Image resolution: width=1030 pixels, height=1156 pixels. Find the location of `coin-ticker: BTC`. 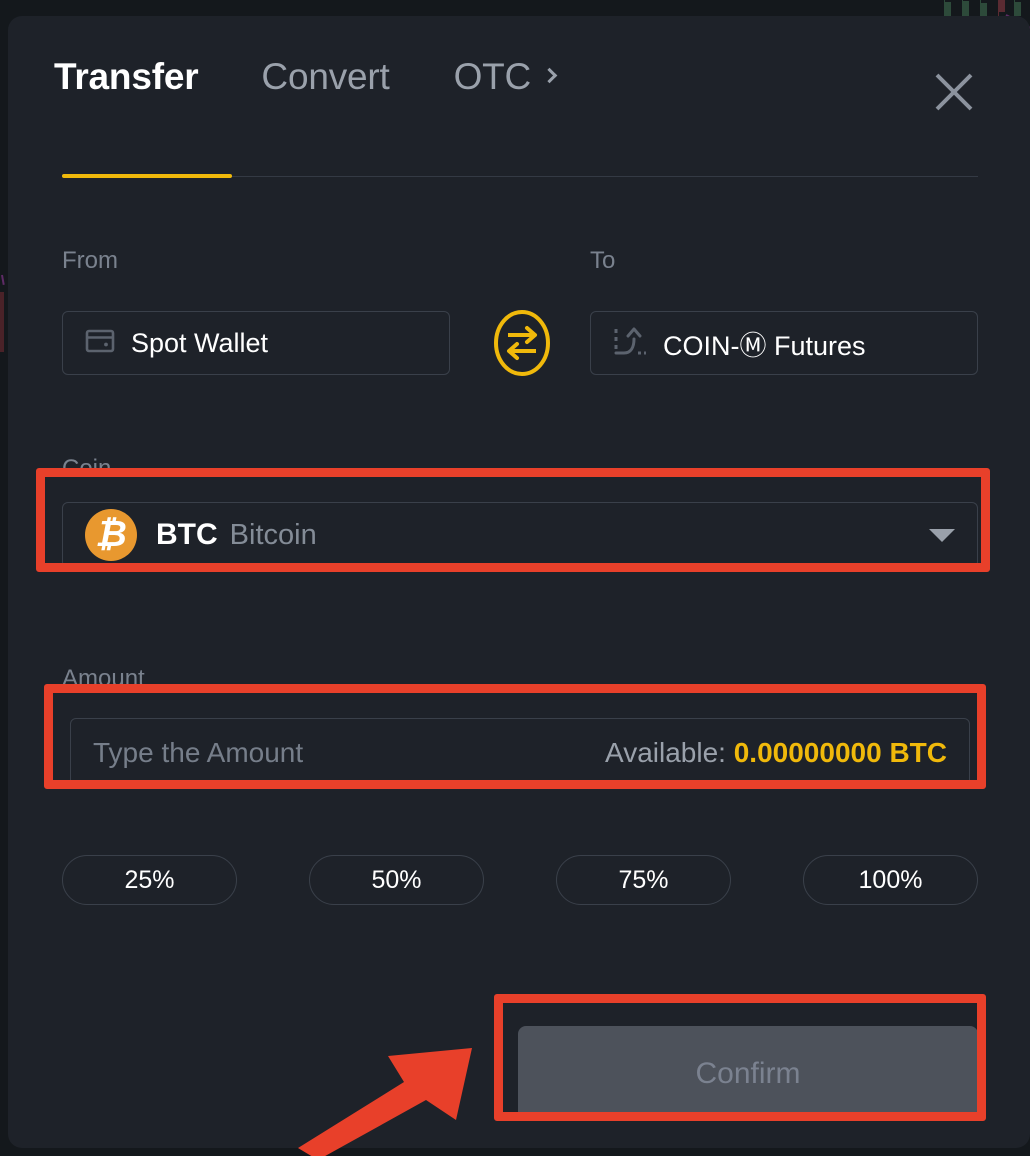

coin-ticker: BTC is located at coordinates (187, 534).